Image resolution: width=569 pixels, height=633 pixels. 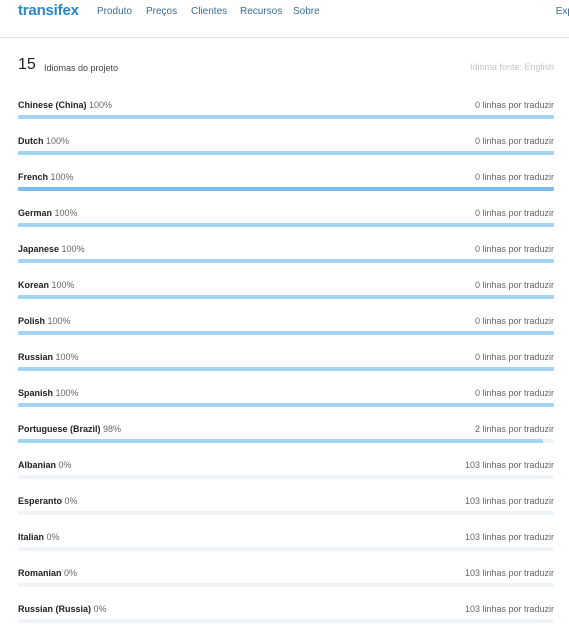 What do you see at coordinates (31, 537) in the screenshot?
I see `language-label: Italian` at bounding box center [31, 537].